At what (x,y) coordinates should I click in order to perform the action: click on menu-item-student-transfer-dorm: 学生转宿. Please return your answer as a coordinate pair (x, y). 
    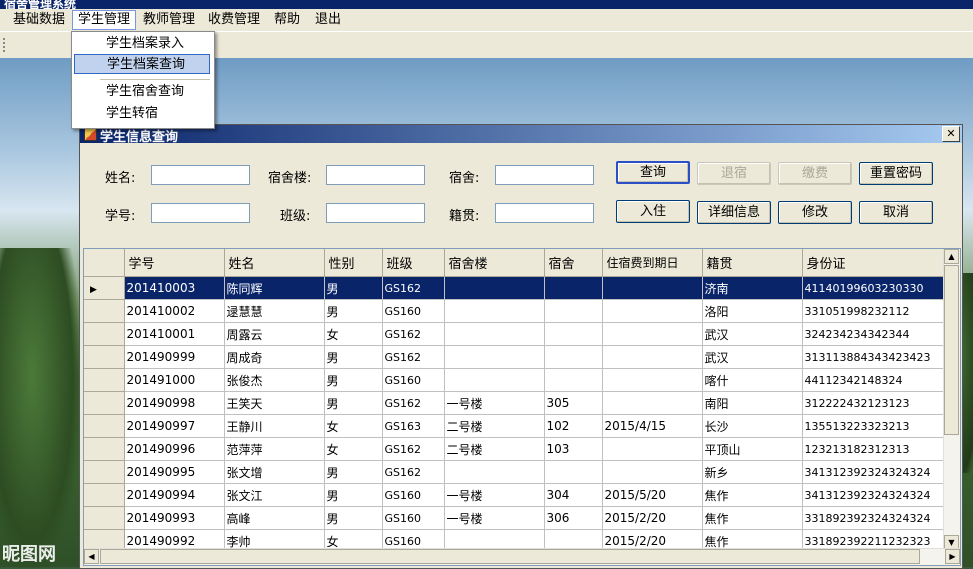
    Looking at the image, I should click on (142, 114).